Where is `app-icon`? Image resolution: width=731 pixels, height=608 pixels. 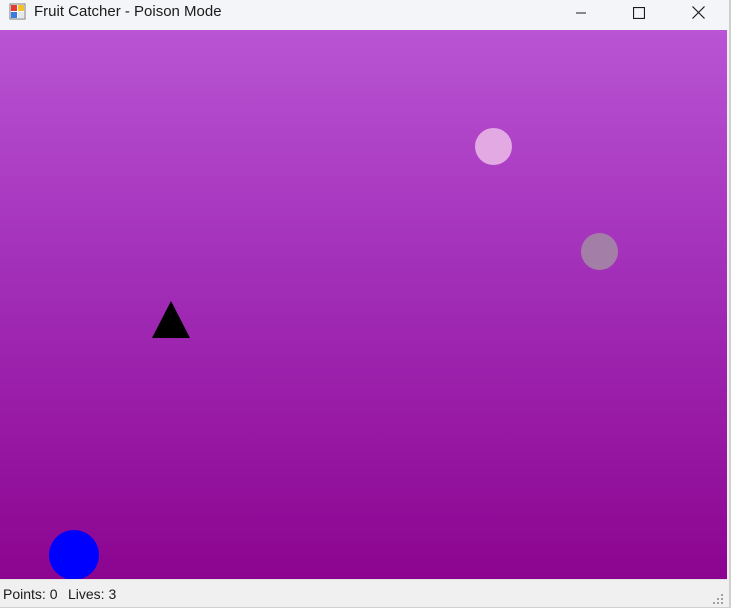 app-icon is located at coordinates (17, 11).